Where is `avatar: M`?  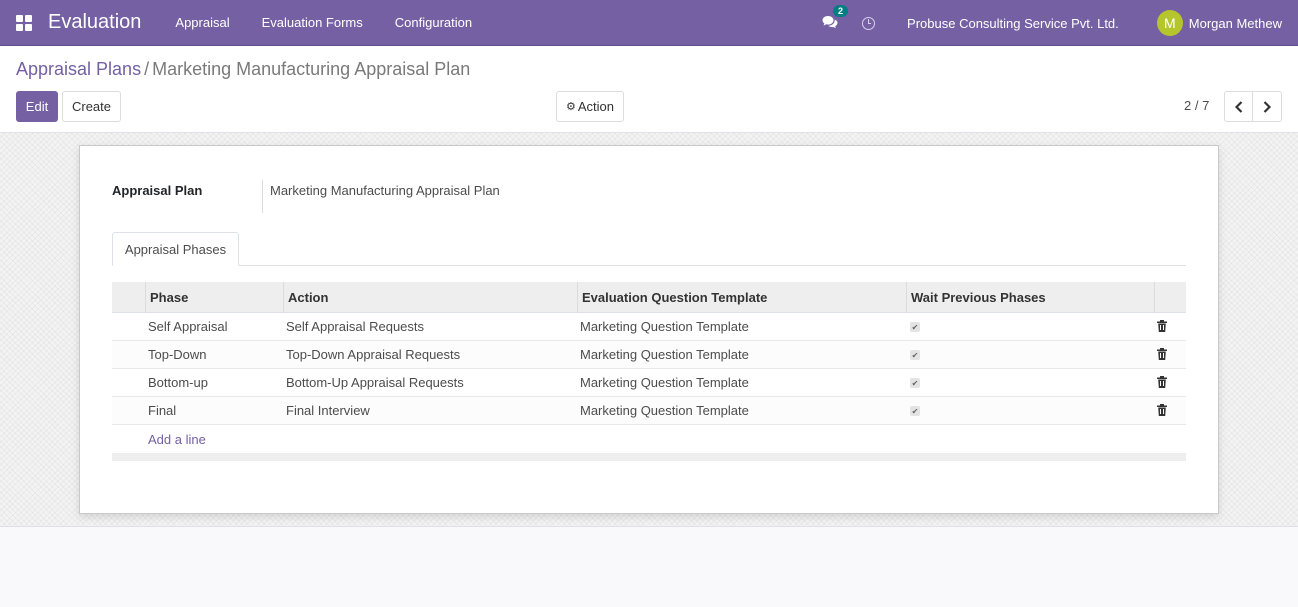
avatar: M is located at coordinates (1169, 23).